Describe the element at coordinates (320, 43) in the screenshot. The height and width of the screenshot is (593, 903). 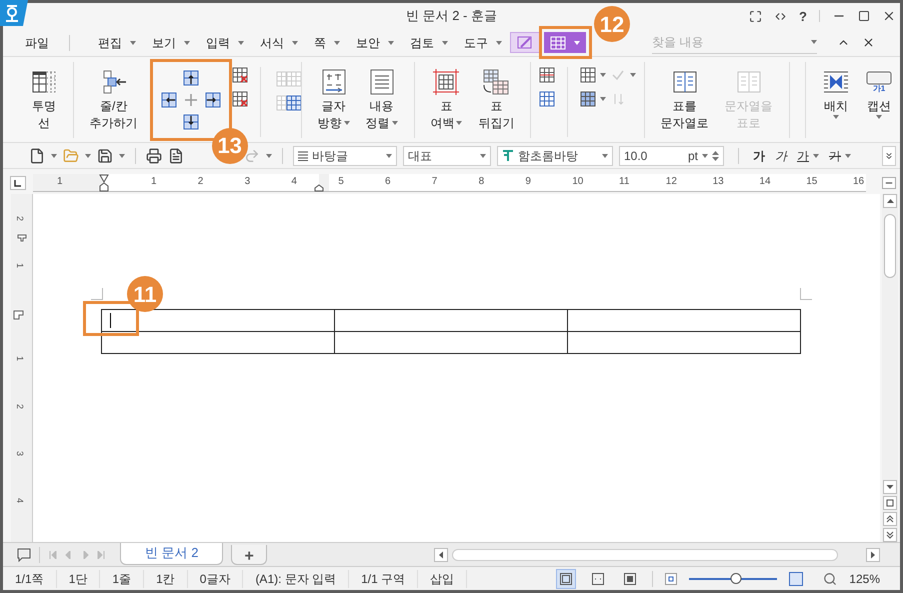
I see `menu-item: 쪽` at that location.